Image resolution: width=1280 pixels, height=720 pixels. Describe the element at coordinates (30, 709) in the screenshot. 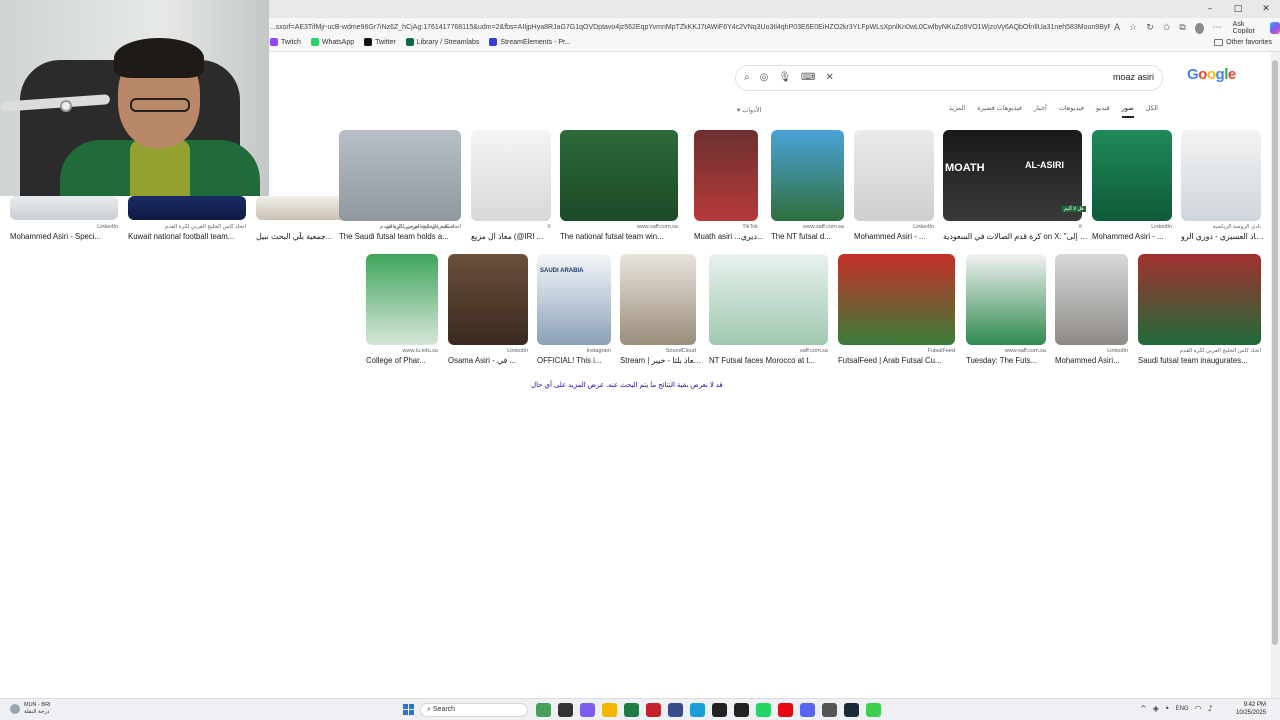

I see `weather-widget: MUN - BRI درجة النقلة` at that location.